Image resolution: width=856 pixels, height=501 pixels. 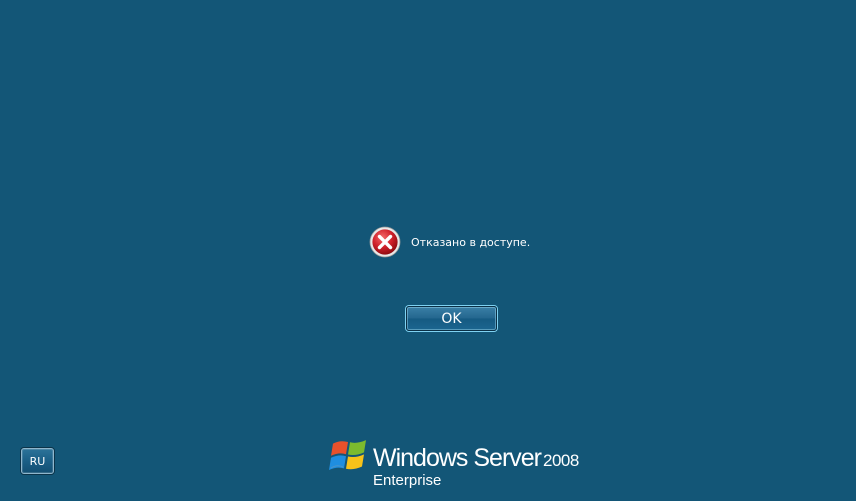 I want to click on product-version: 2008, so click(x=561, y=460).